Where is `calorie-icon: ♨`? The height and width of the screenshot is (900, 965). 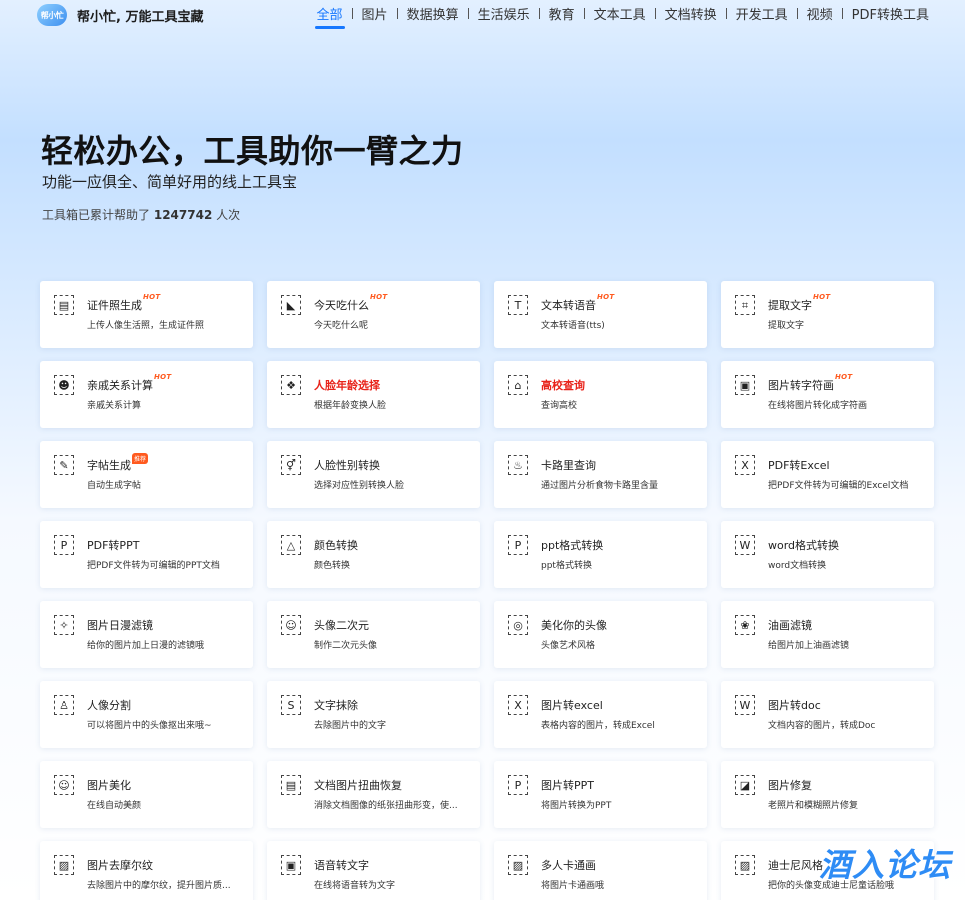
calorie-icon: ♨ is located at coordinates (518, 465).